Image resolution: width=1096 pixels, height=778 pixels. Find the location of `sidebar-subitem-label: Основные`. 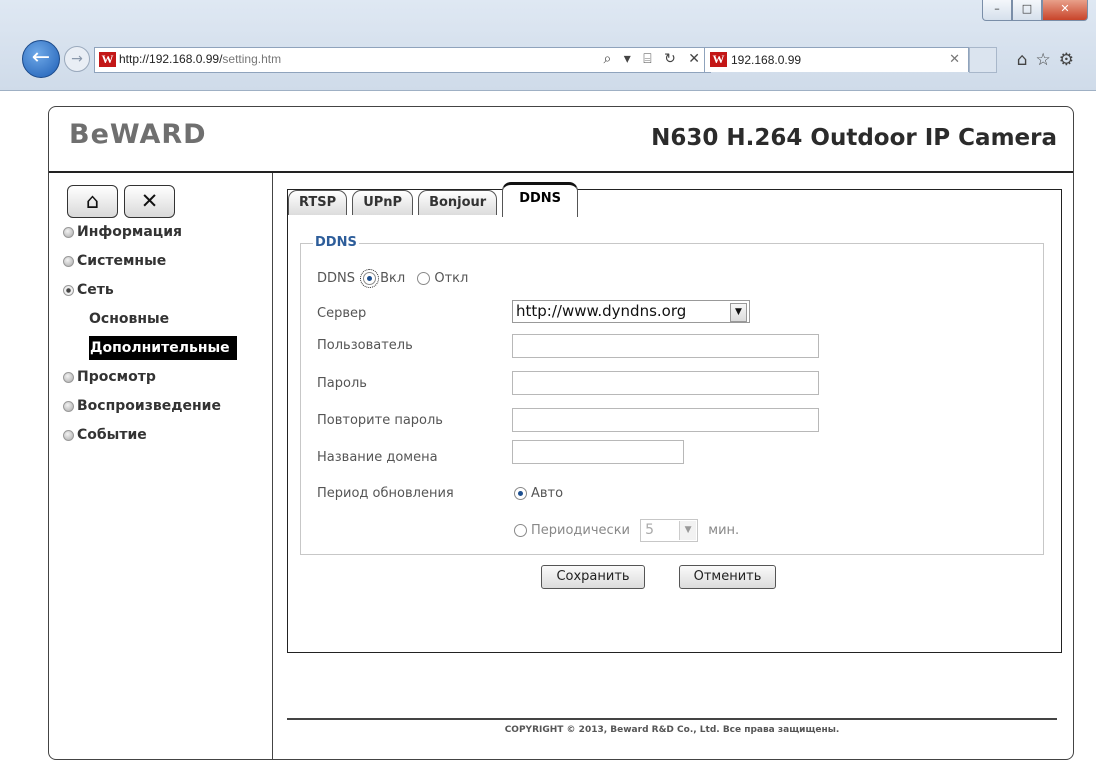

sidebar-subitem-label: Основные is located at coordinates (129, 319).